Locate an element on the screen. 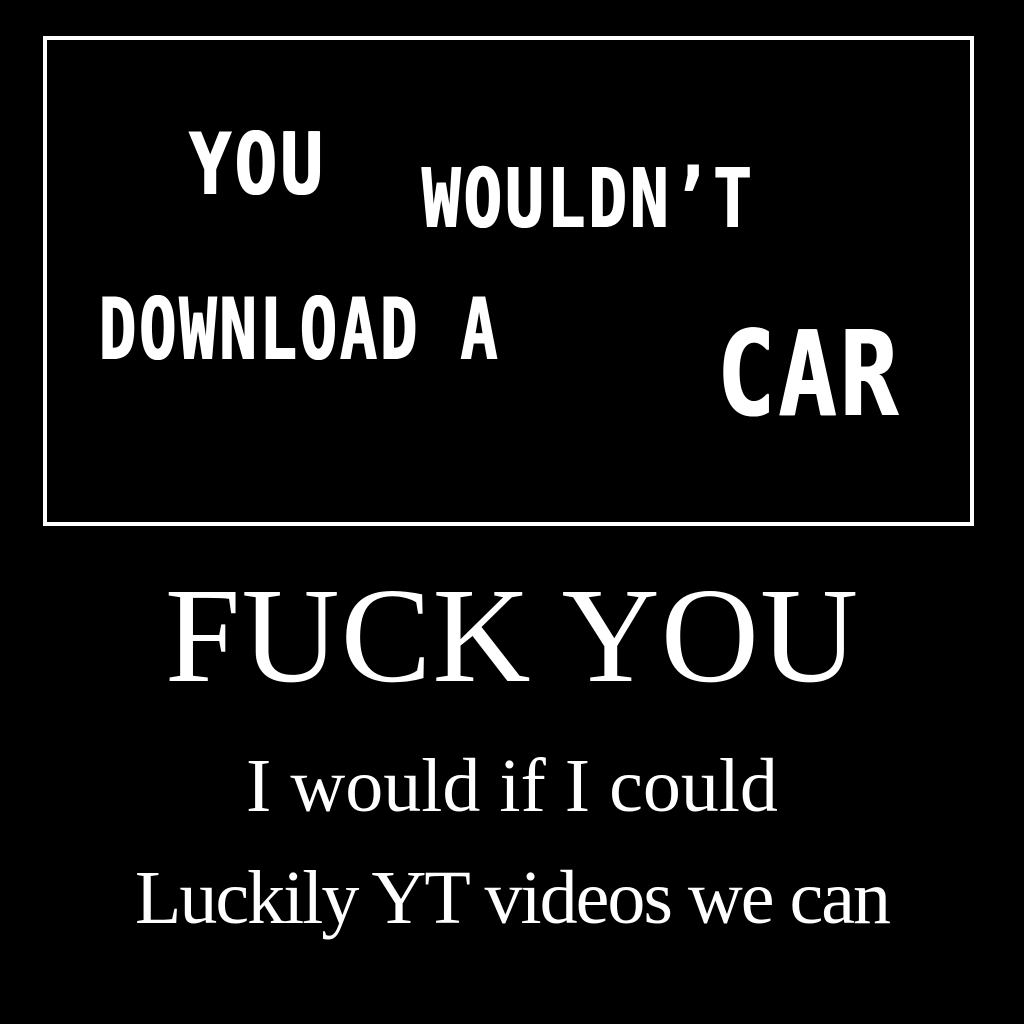 This screenshot has width=1024, height=1024. caption-headline: FUCK YOU is located at coordinates (512, 636).